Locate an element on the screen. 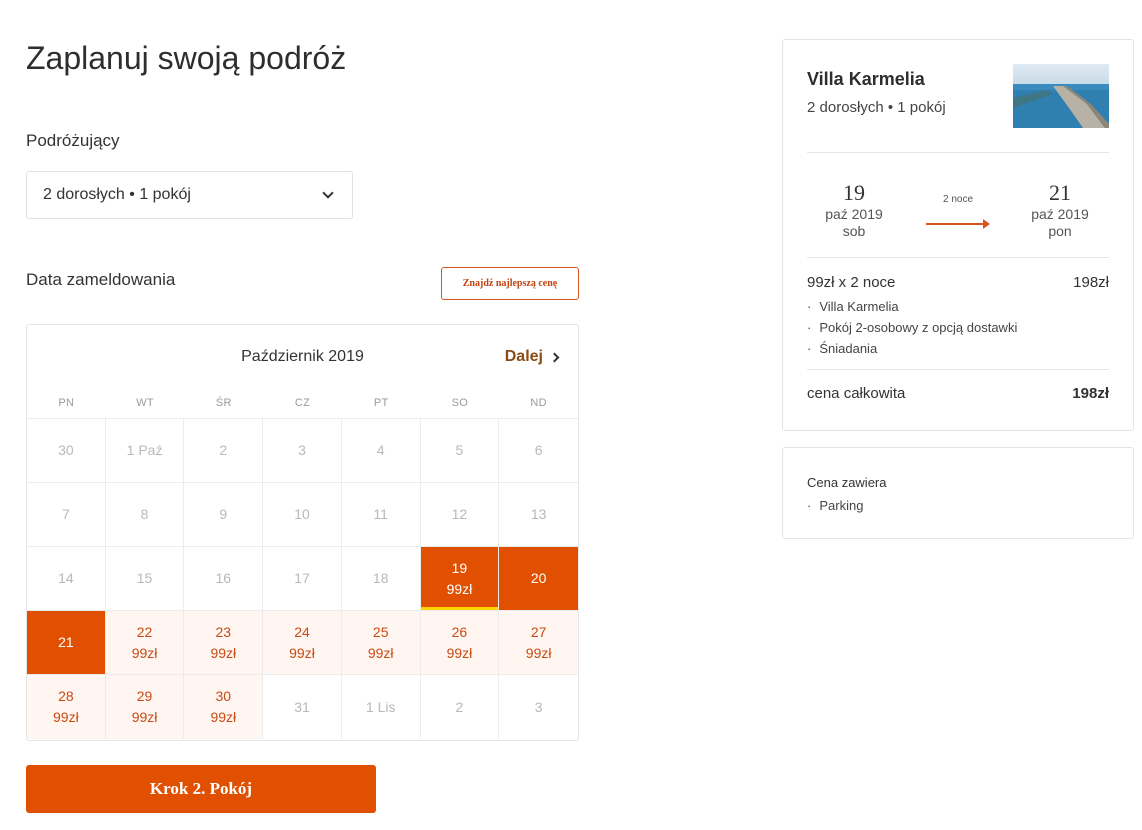 Image resolution: width=1142 pixels, height=830 pixels. weekday-label: ND is located at coordinates (538, 402).